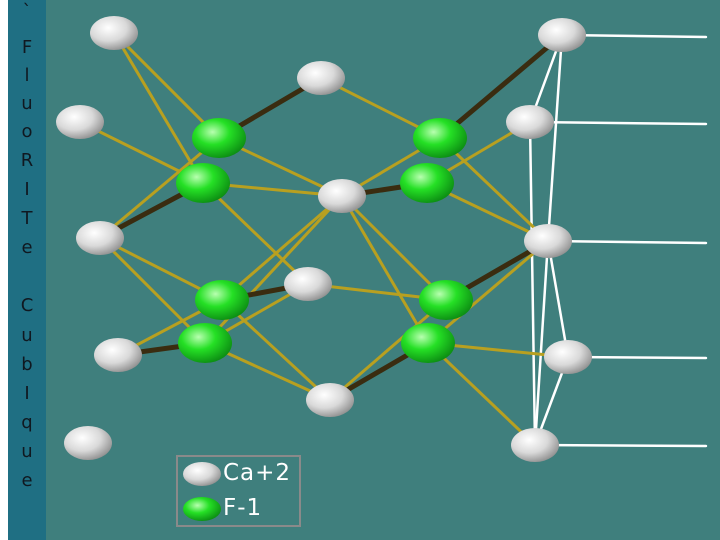 The height and width of the screenshot is (540, 720). Describe the element at coordinates (27, 305) in the screenshot. I see `title-char: C` at that location.